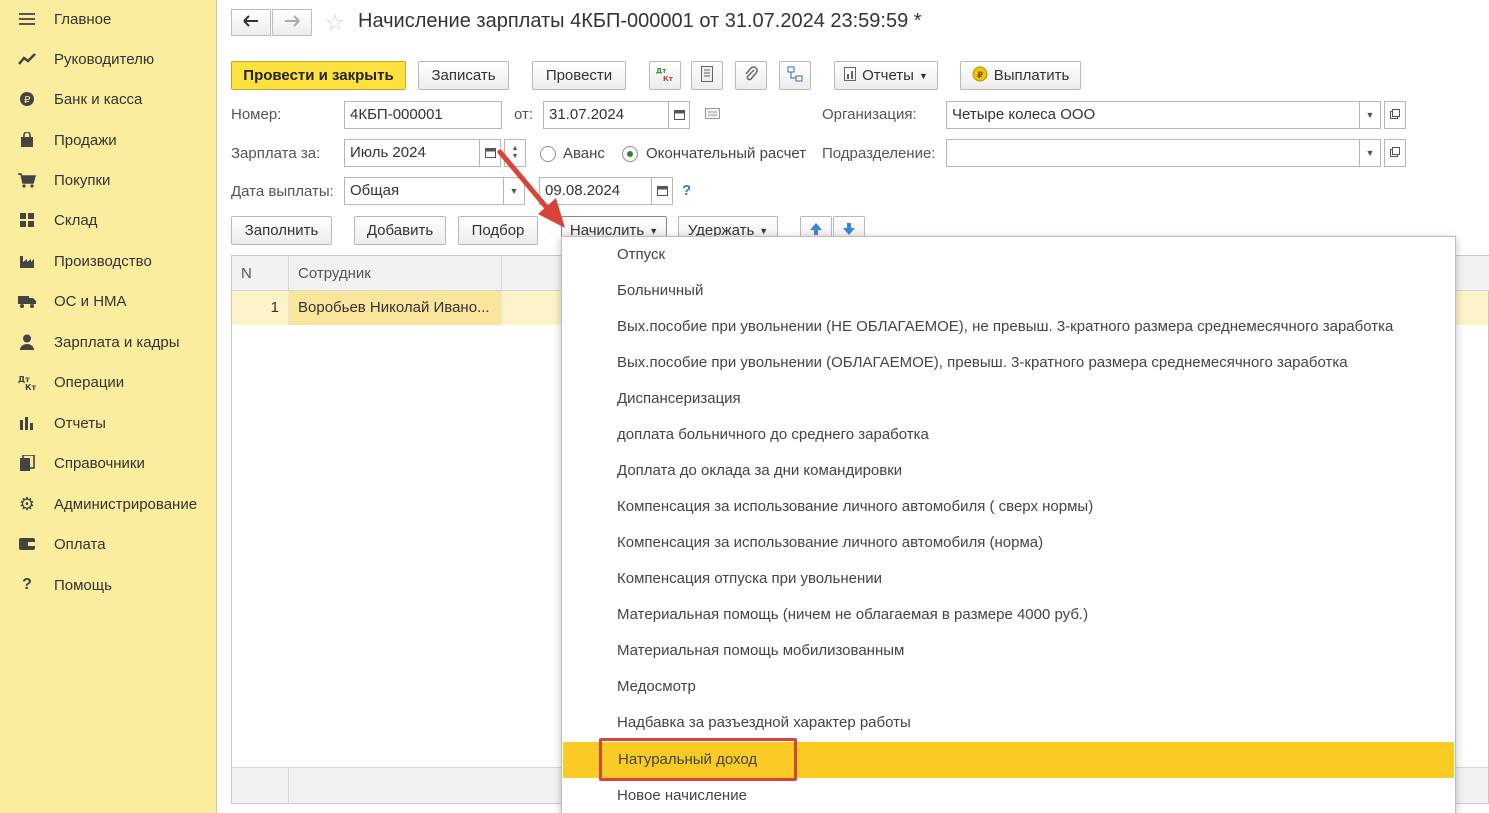  What do you see at coordinates (108, 261) in the screenshot?
I see `sidebar-item-production: Производство` at bounding box center [108, 261].